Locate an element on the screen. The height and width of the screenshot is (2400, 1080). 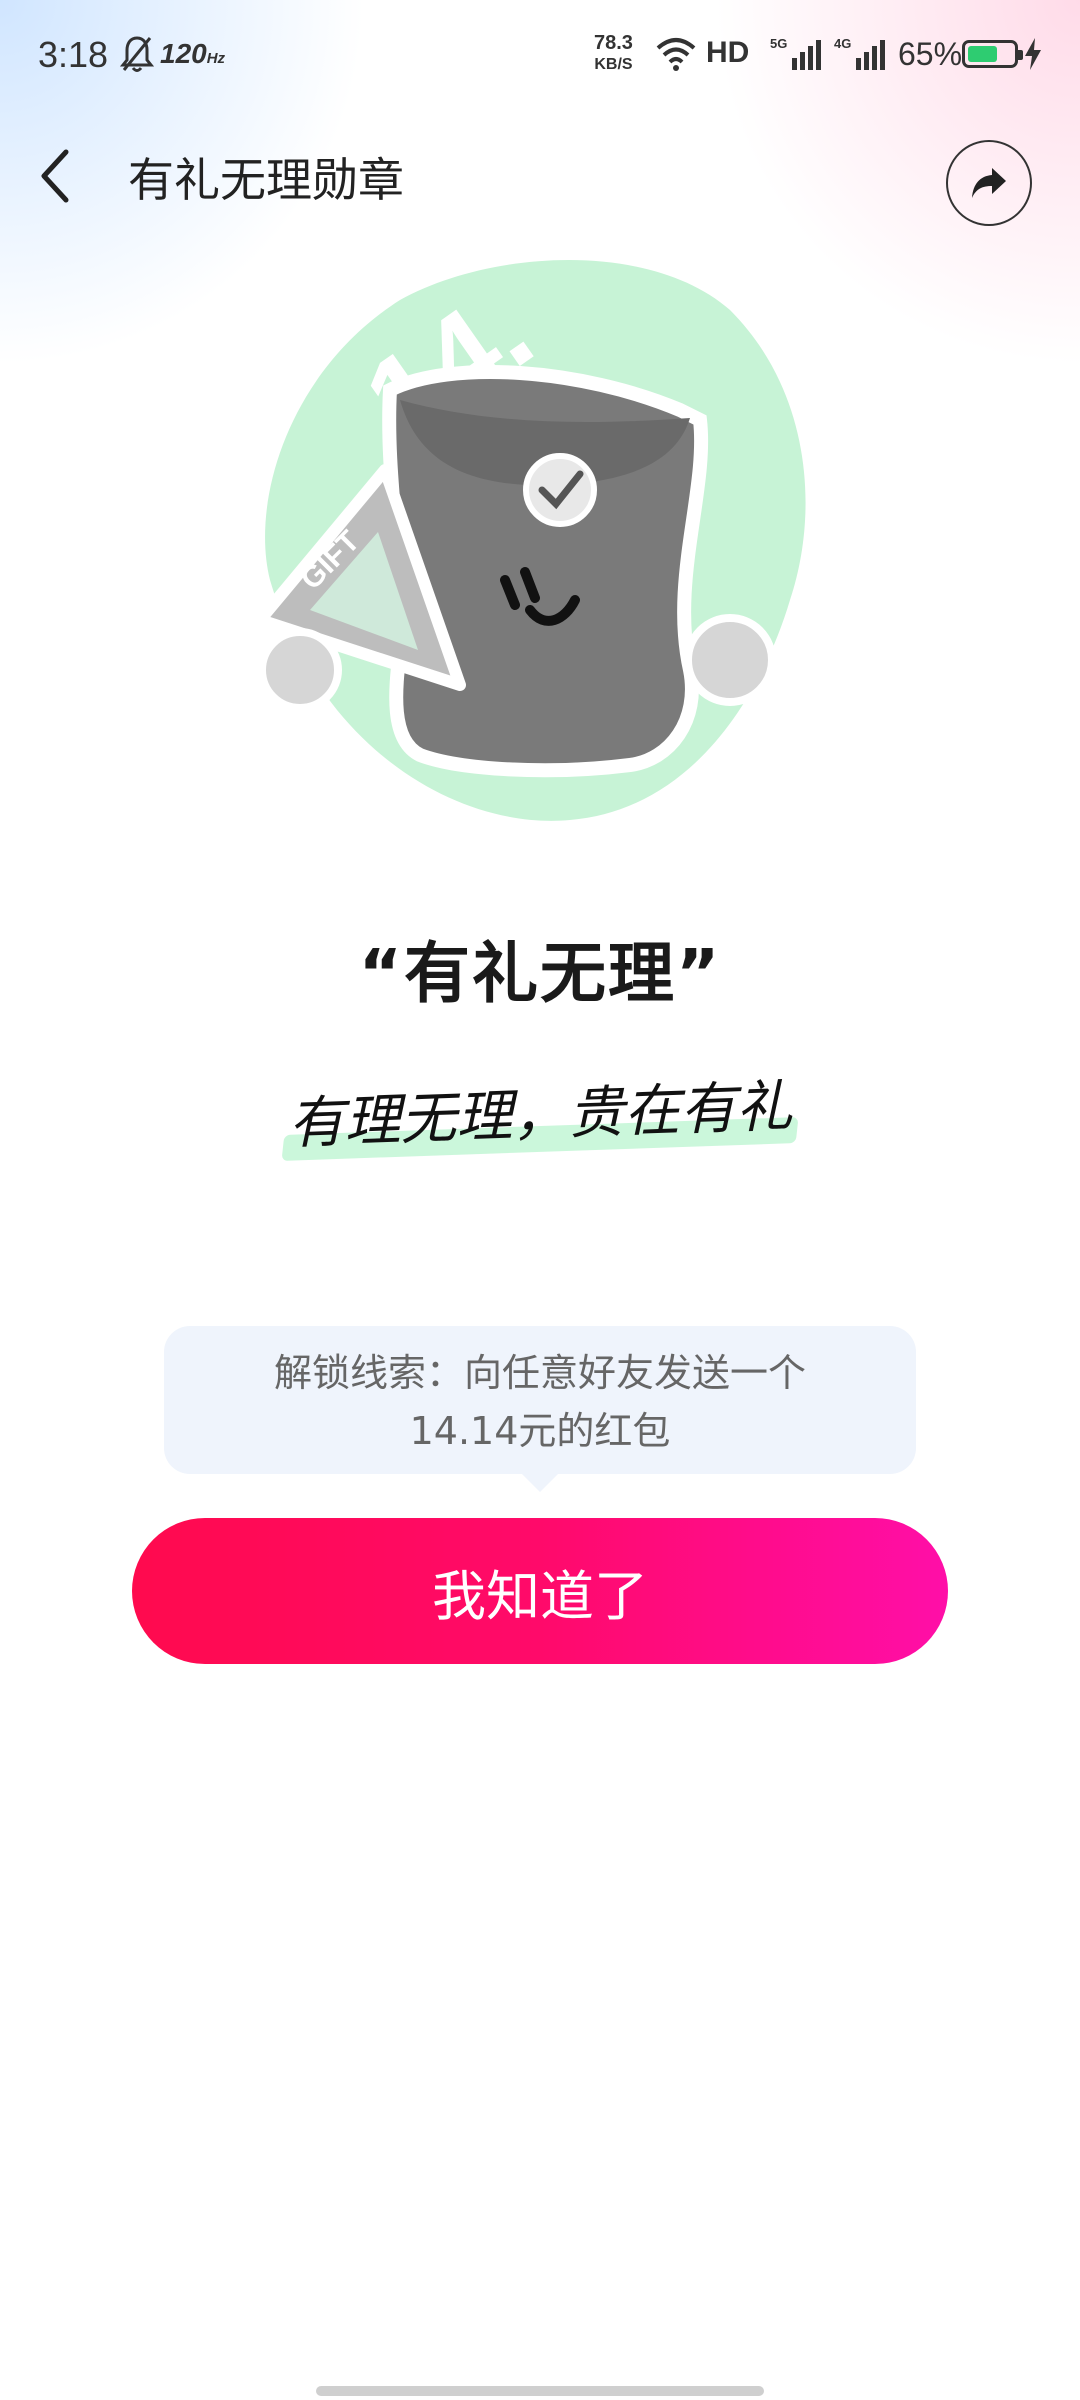
page-title: 有礼无理勋章 is located at coordinates (266, 180).